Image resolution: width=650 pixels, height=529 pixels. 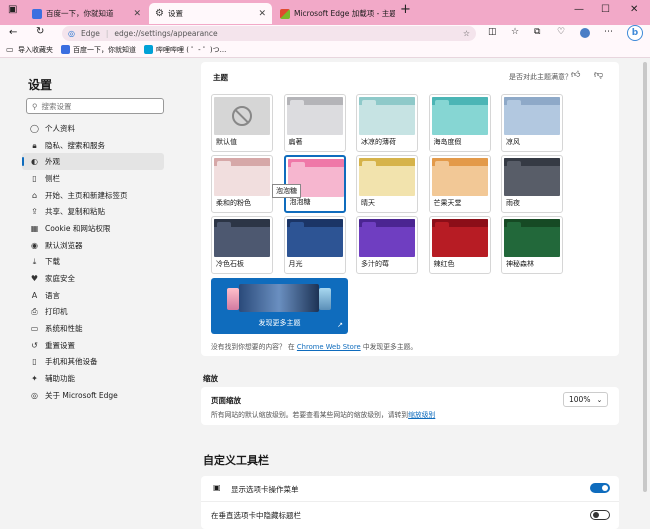 What do you see at coordinates (52, 162) in the screenshot?
I see `sidebar-item-label: 外观` at bounding box center [52, 162].